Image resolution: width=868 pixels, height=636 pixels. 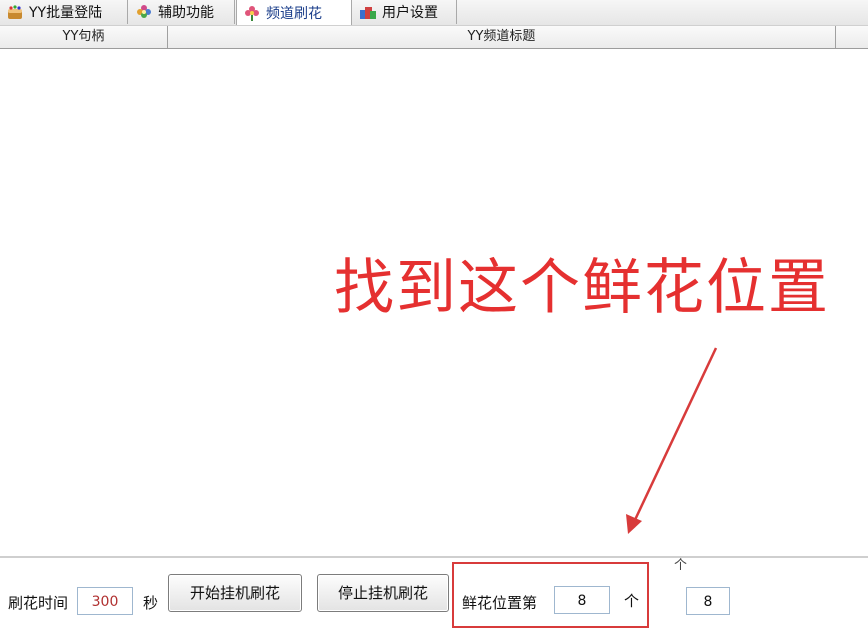 What do you see at coordinates (708, 601) in the screenshot?
I see `flower-position-input-copy: 8` at bounding box center [708, 601].